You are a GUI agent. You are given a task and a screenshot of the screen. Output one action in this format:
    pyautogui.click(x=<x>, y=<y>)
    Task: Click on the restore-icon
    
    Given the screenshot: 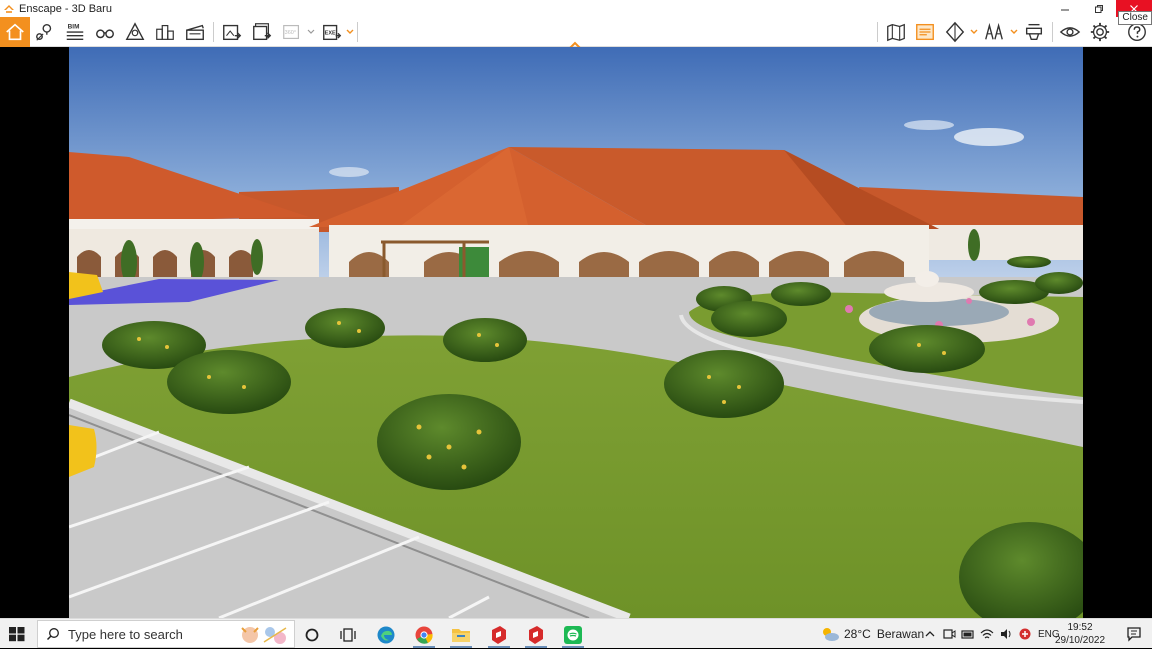 What is the action you would take?
    pyautogui.click(x=1099, y=8)
    